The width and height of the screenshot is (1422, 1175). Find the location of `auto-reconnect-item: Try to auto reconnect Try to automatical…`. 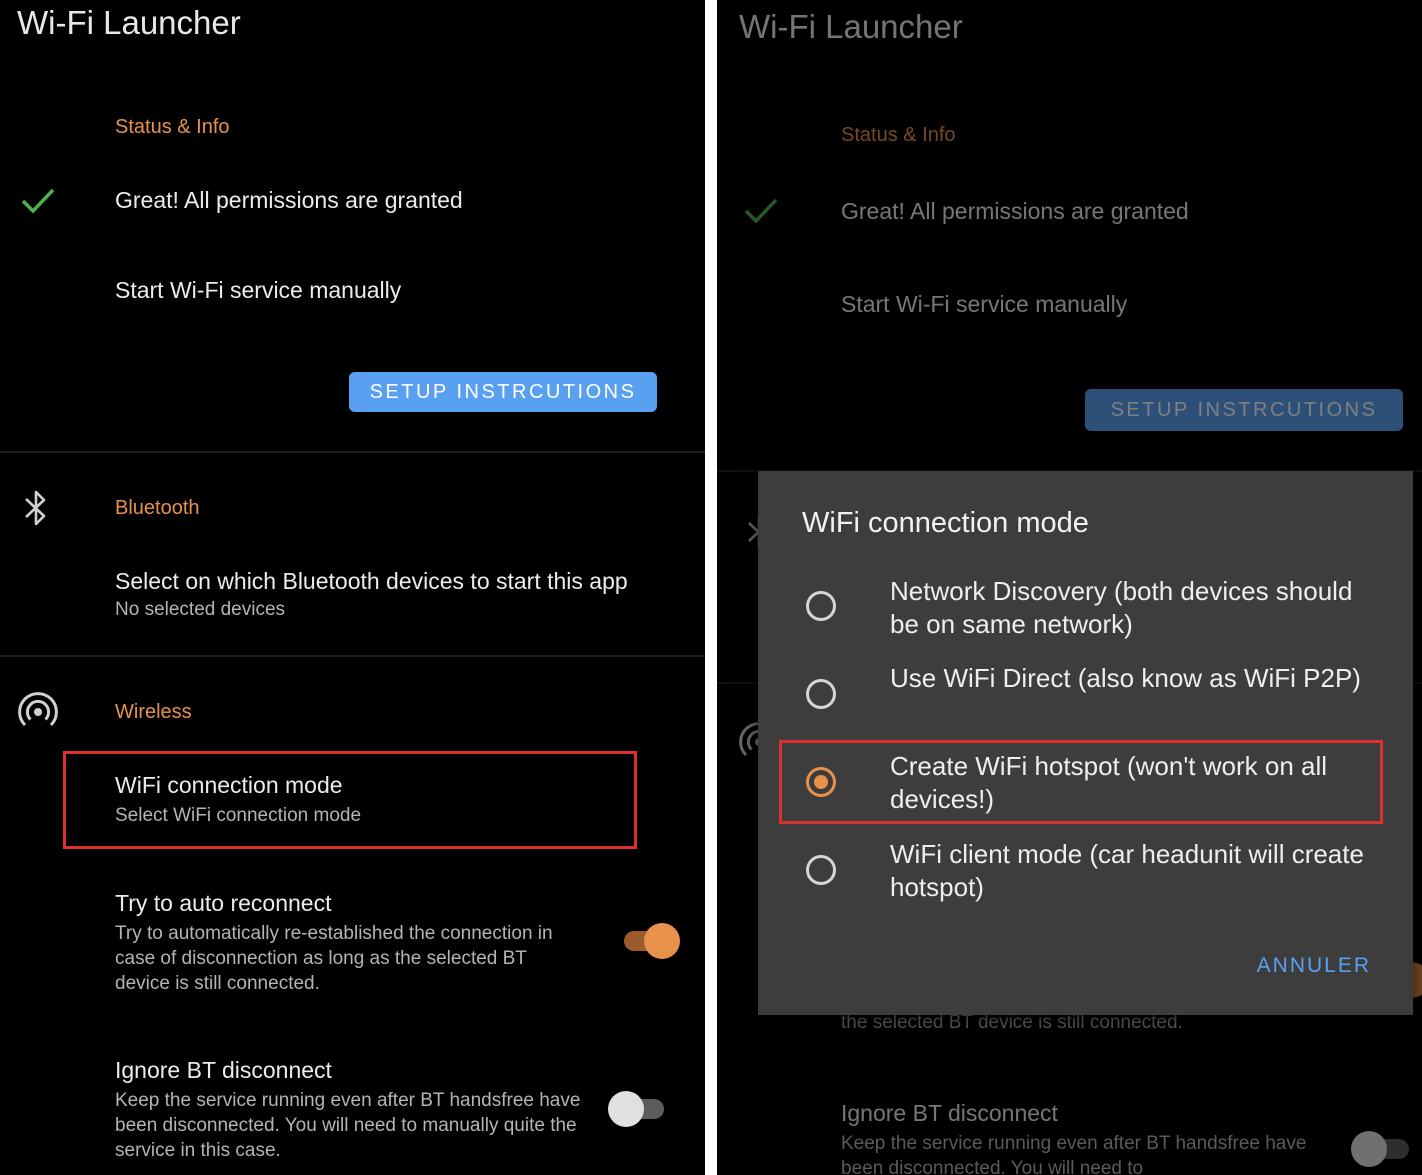

auto-reconnect-item: Try to auto reconnect Try to automatical… is located at coordinates (350, 943).